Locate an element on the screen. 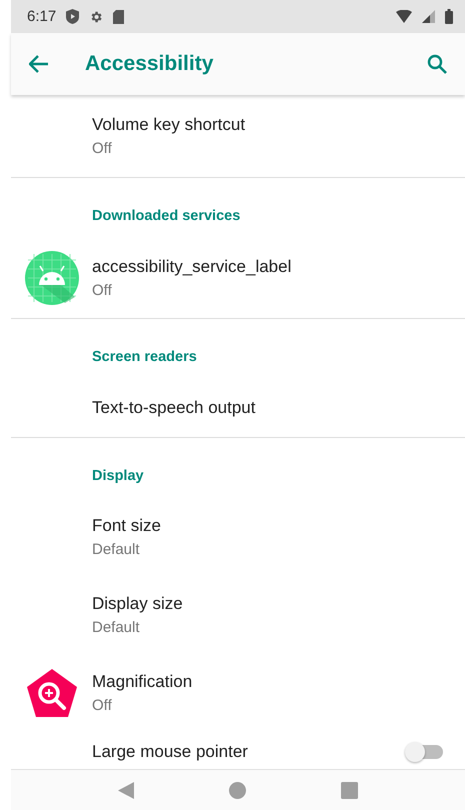 This screenshot has width=465, height=810. triangle-back-icon is located at coordinates (126, 790).